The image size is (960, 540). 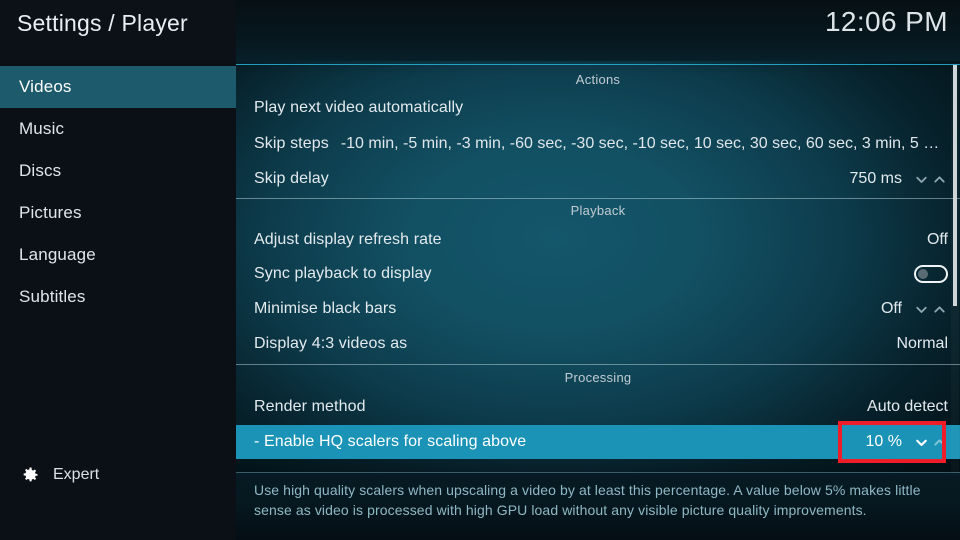 What do you see at coordinates (598, 309) in the screenshot?
I see `setting-row-minimise-black-bars: Minimise black bars Off` at bounding box center [598, 309].